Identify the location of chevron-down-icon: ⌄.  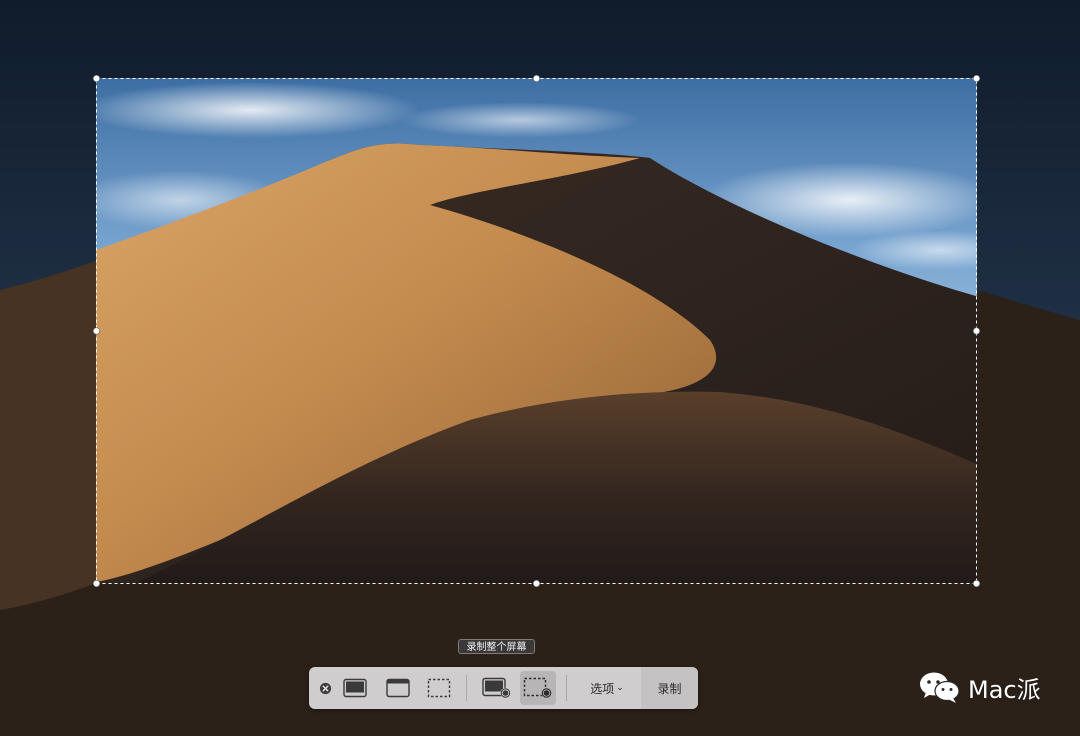
(620, 688).